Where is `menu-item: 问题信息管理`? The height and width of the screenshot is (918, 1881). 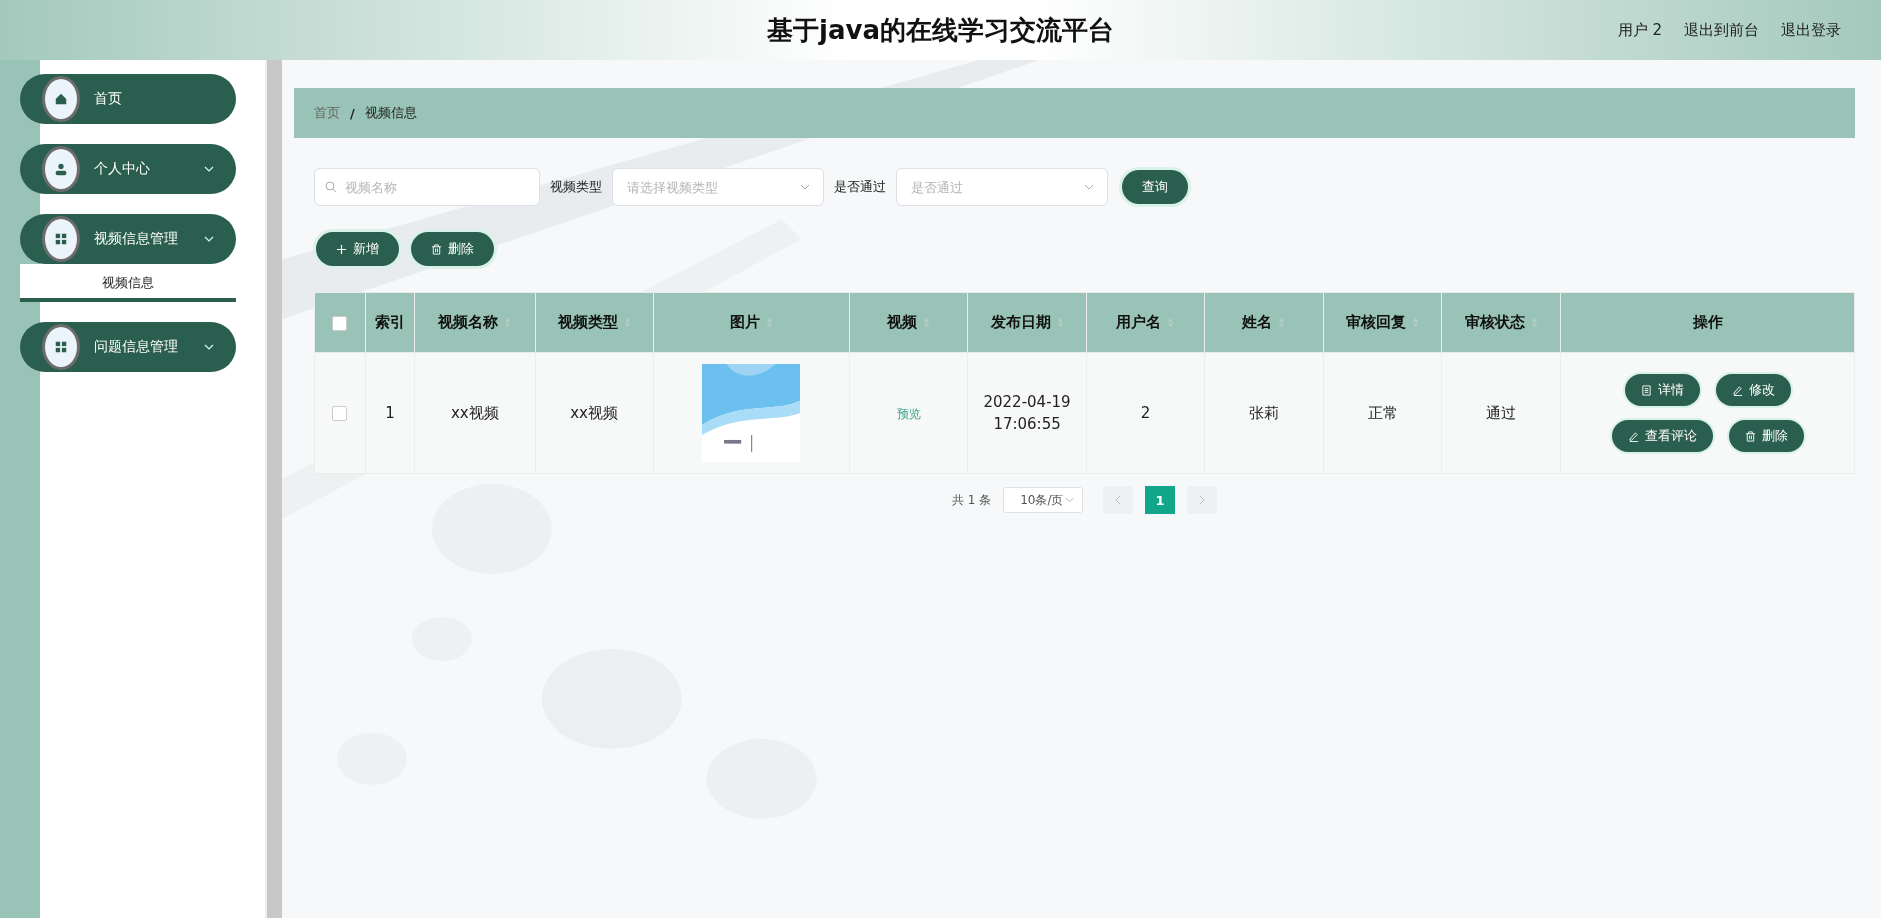
menu-item: 问题信息管理 is located at coordinates (128, 347).